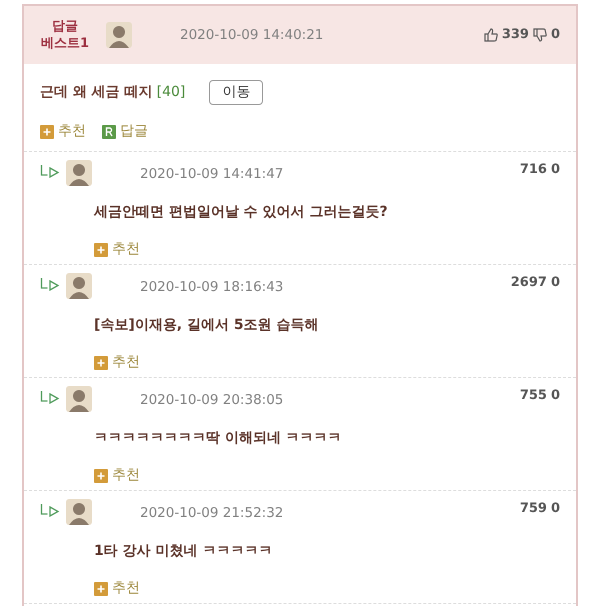  What do you see at coordinates (125, 131) in the screenshot?
I see `reply-link: 답글` at bounding box center [125, 131].